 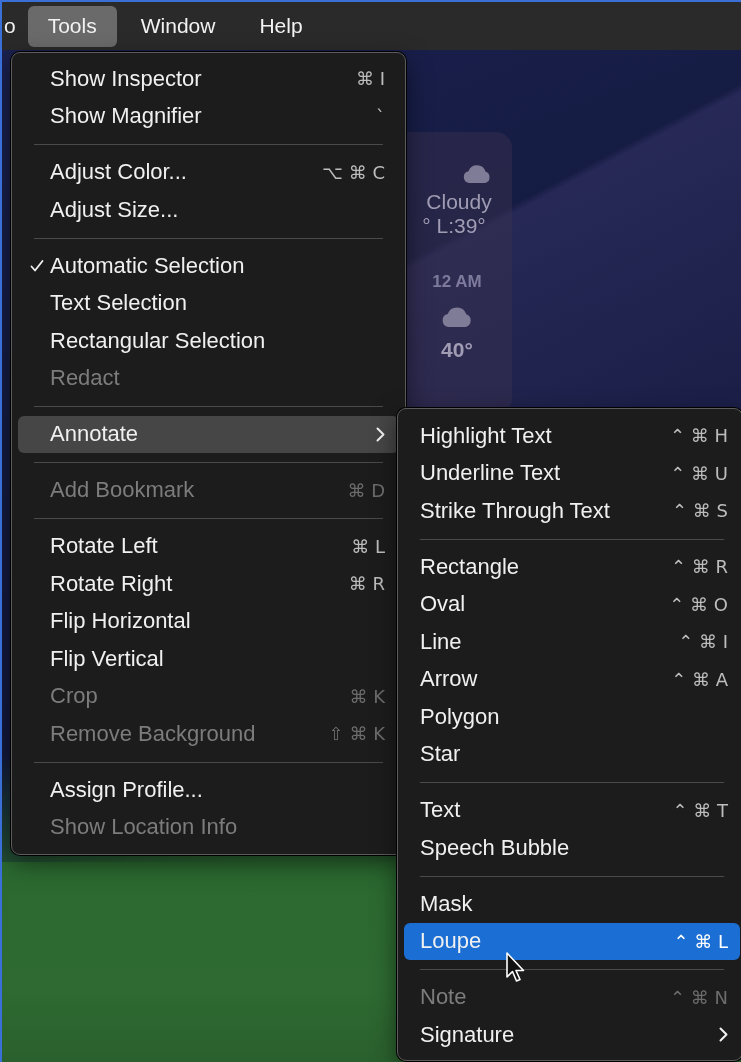 I want to click on menu-item: Speech Bubble, so click(x=572, y=848).